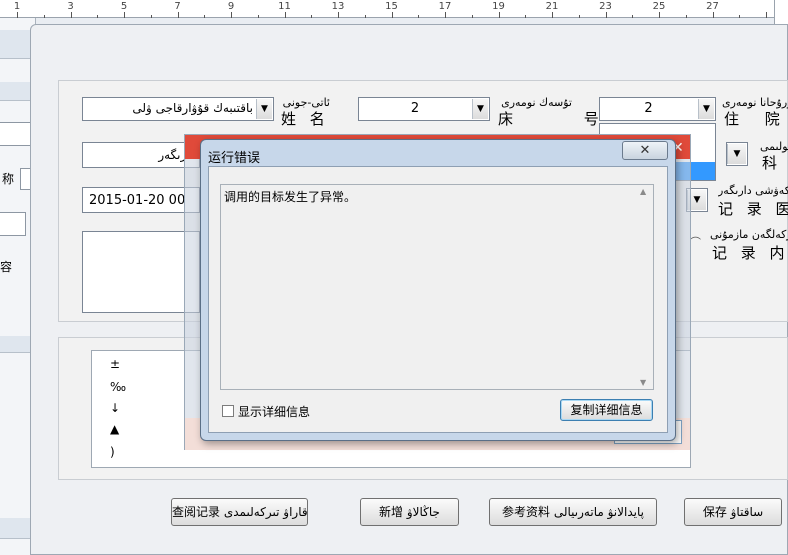  Describe the element at coordinates (424, 109) in the screenshot. I see `bed-combo: 2 ▼` at that location.